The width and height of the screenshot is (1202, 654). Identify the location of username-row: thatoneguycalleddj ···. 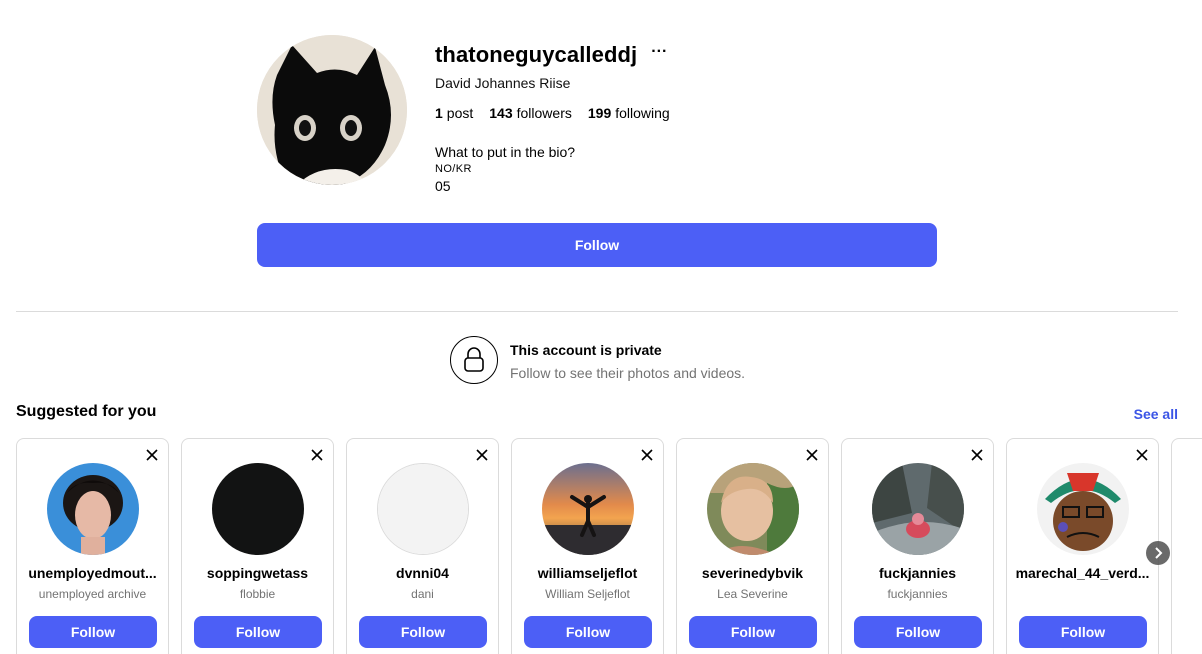
(551, 55).